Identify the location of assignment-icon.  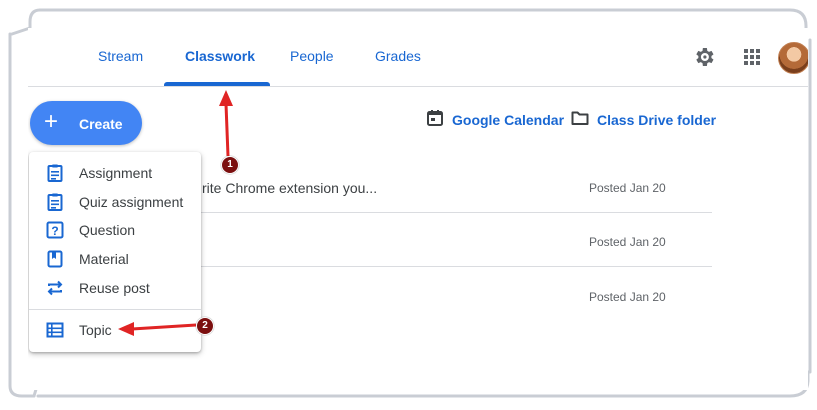
(55, 173).